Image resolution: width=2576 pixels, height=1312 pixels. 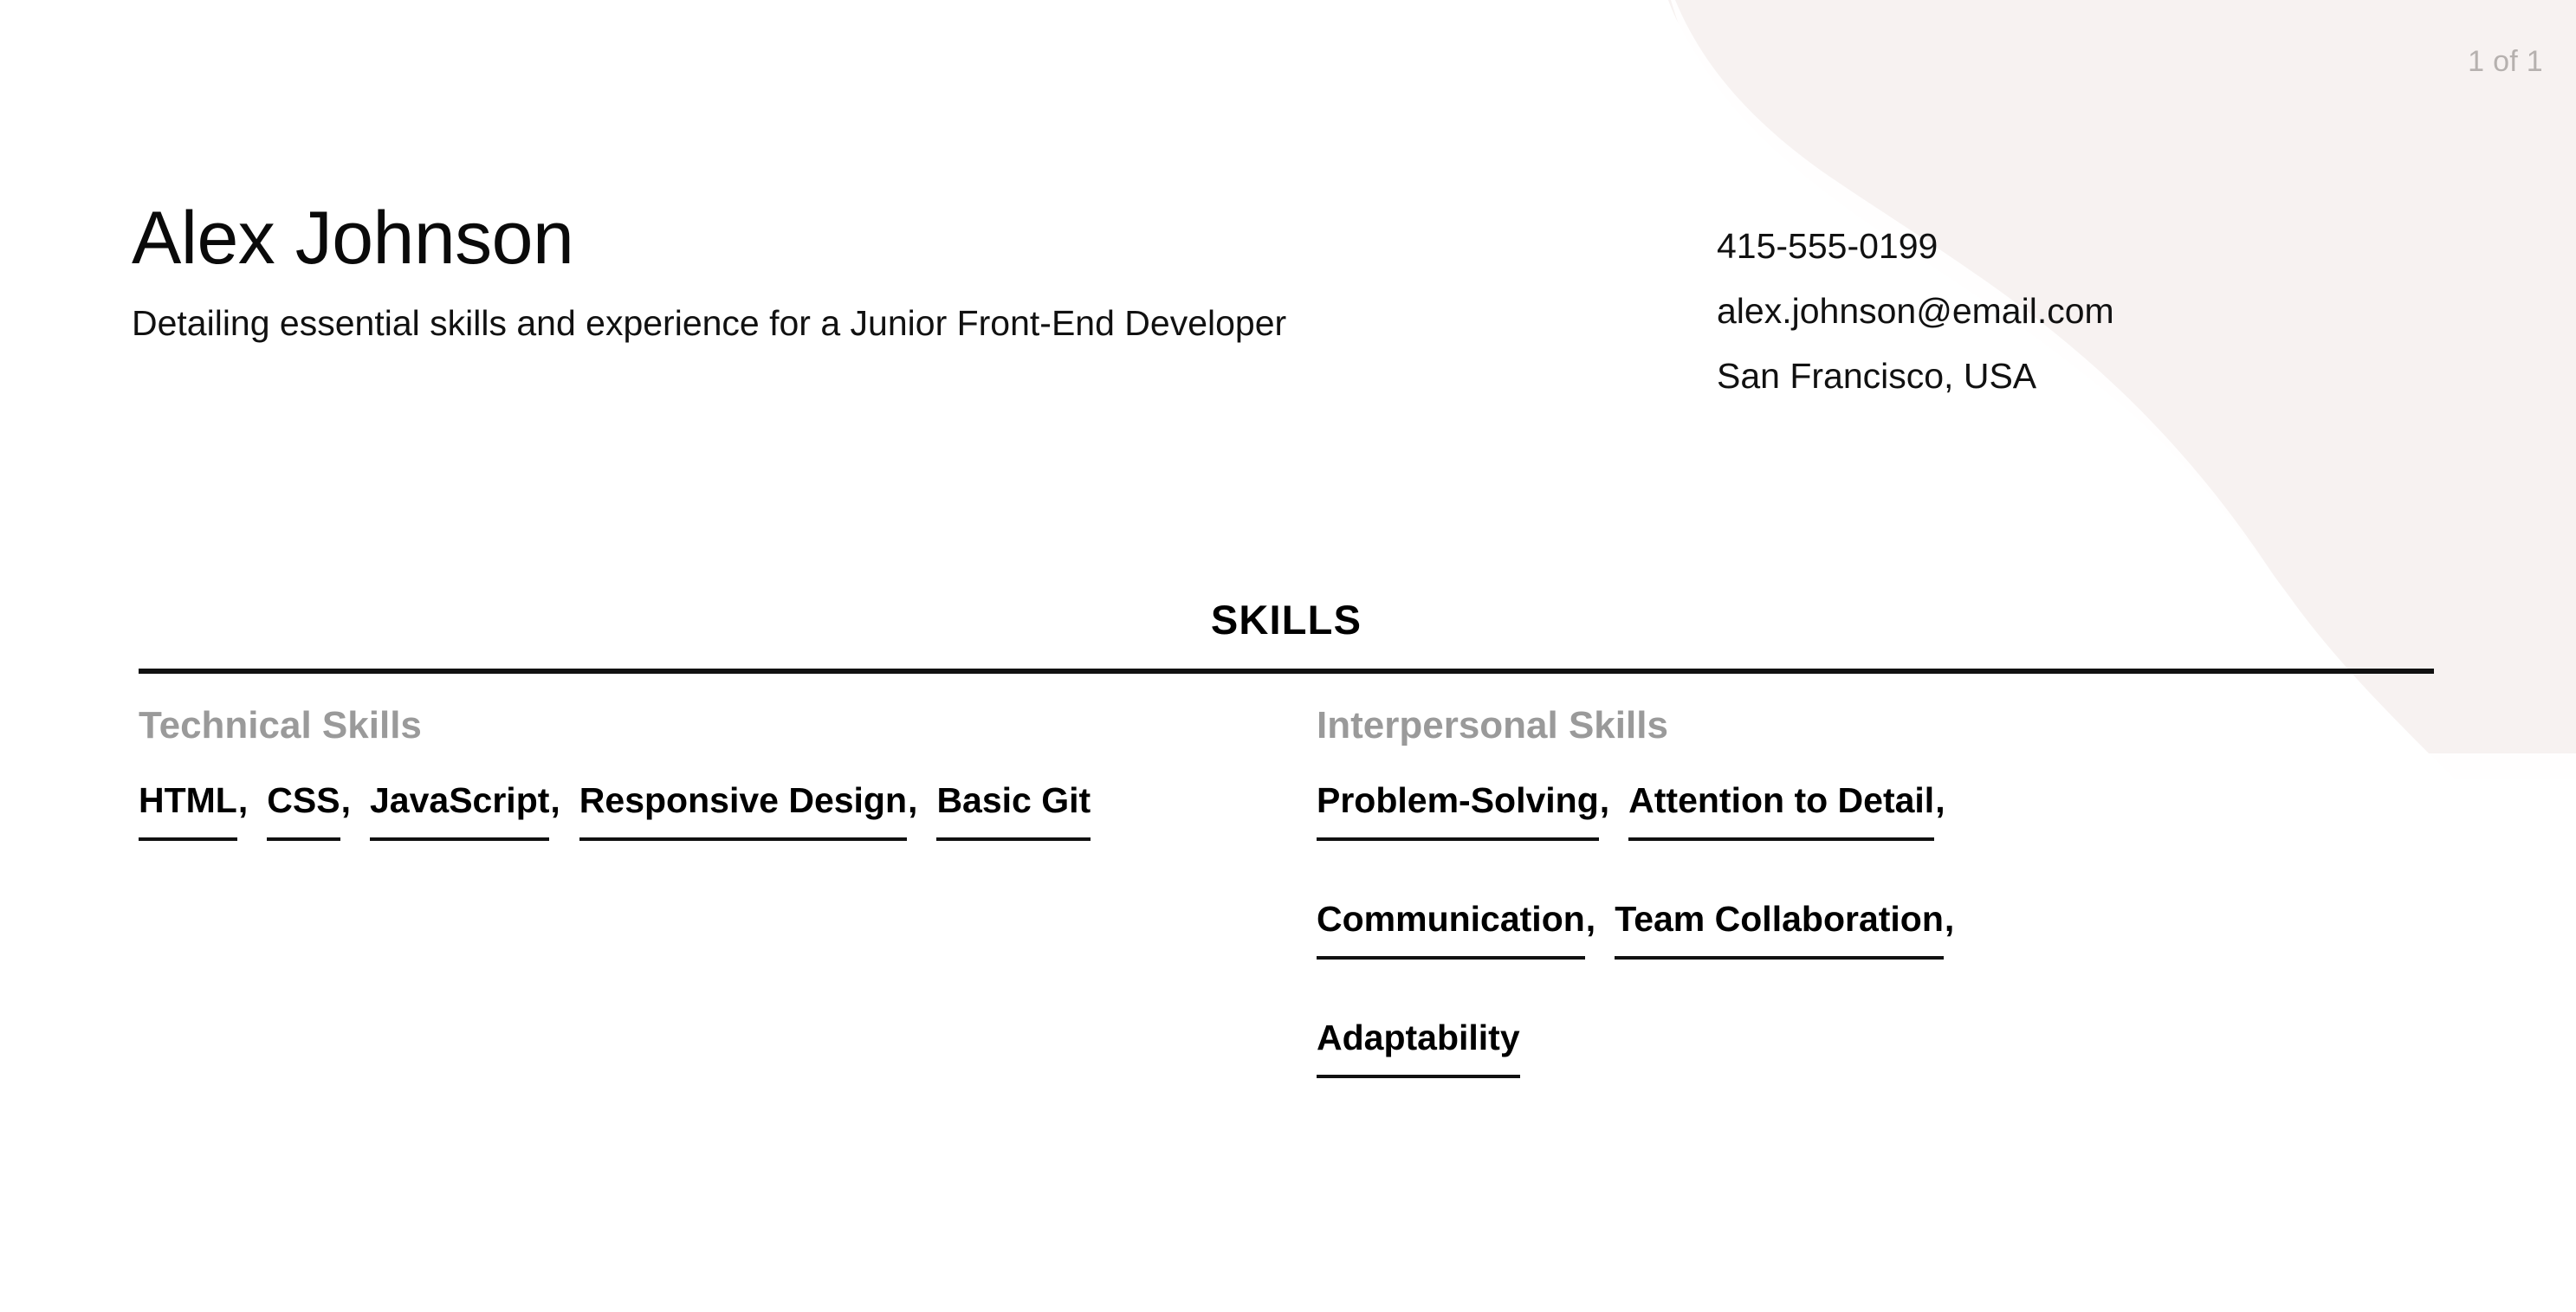 What do you see at coordinates (280, 725) in the screenshot?
I see `skill-group-label-technical: Technical Skills` at bounding box center [280, 725].